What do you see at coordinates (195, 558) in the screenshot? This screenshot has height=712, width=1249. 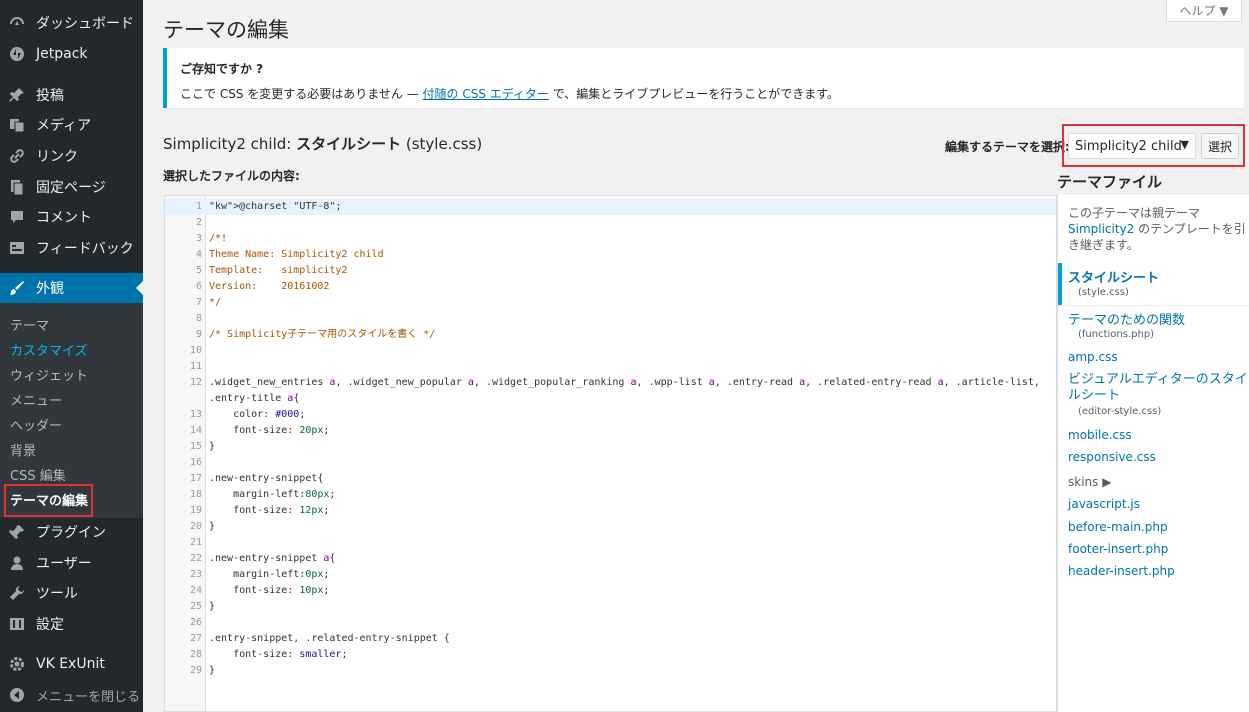 I see `line-number: 22` at bounding box center [195, 558].